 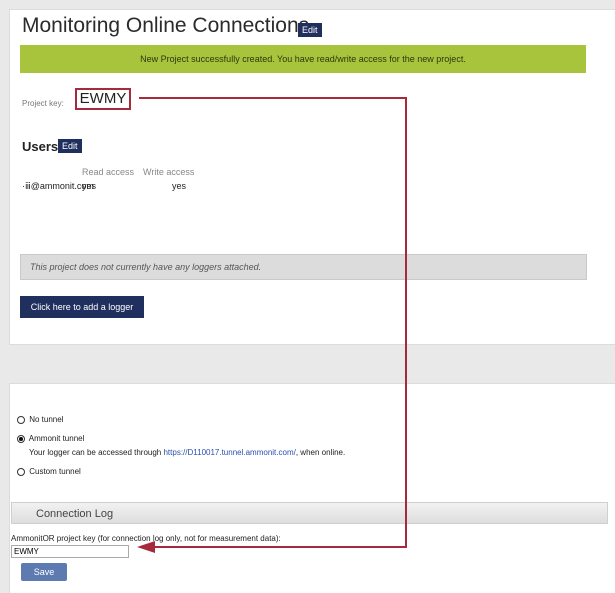 I want to click on radio-custom-tunnel: Custom tunnel, so click(x=49, y=471).